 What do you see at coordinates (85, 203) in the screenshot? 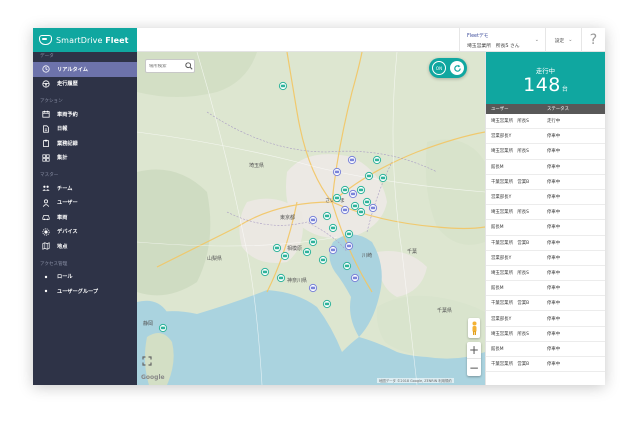
I see `sidebar-item-2-1: ユーザー` at bounding box center [85, 203].